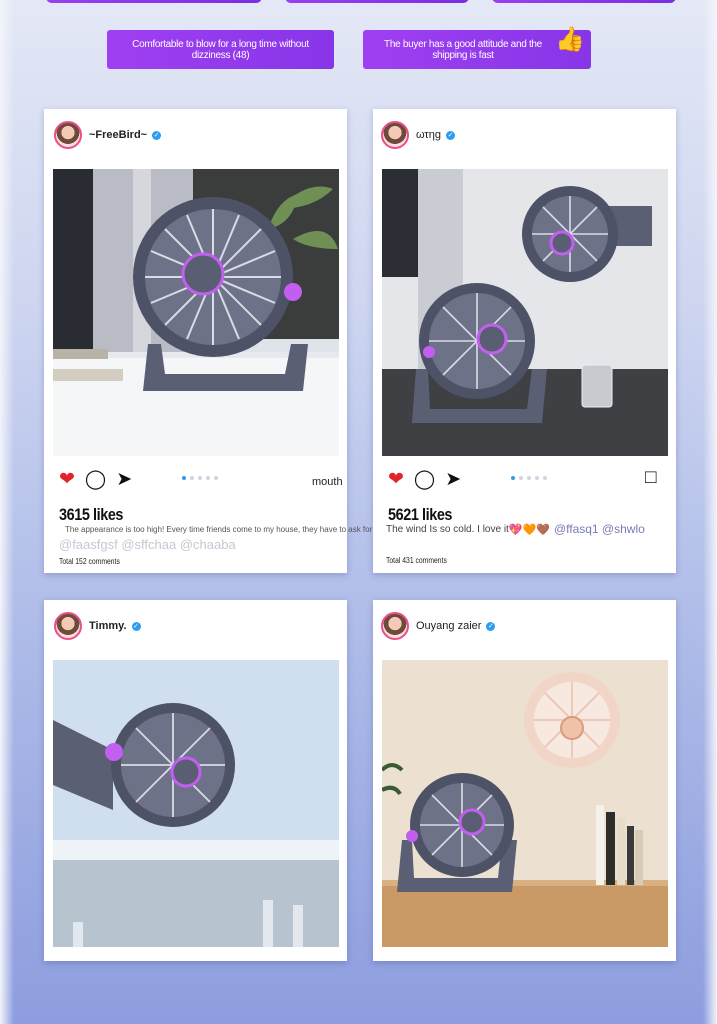 The height and width of the screenshot is (1024, 717). Describe the element at coordinates (447, 529) in the screenshot. I see `post-caption: The wind Is so cold. I love it` at that location.